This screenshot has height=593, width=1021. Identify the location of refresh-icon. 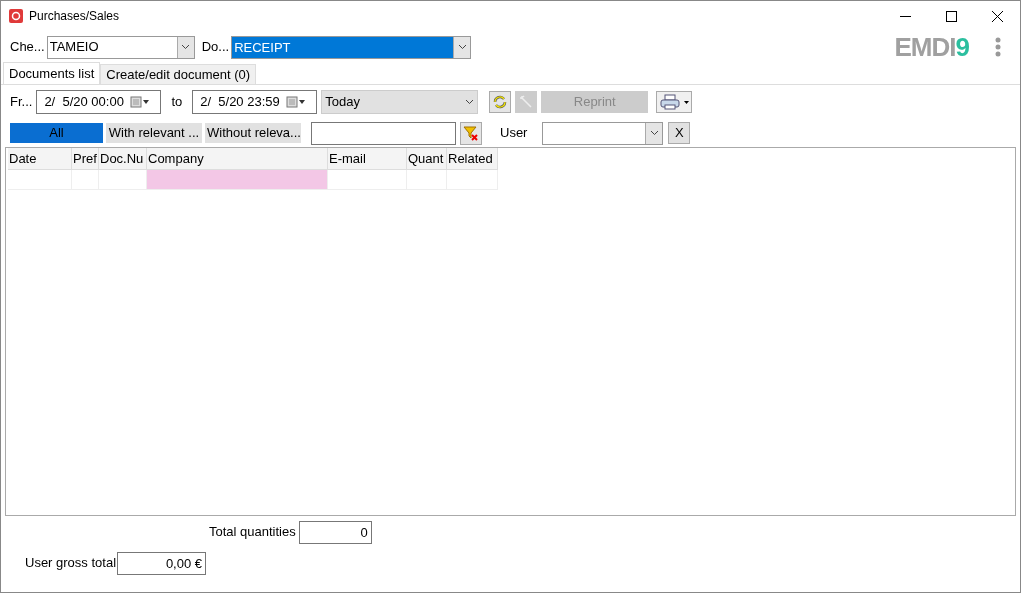
(500, 102).